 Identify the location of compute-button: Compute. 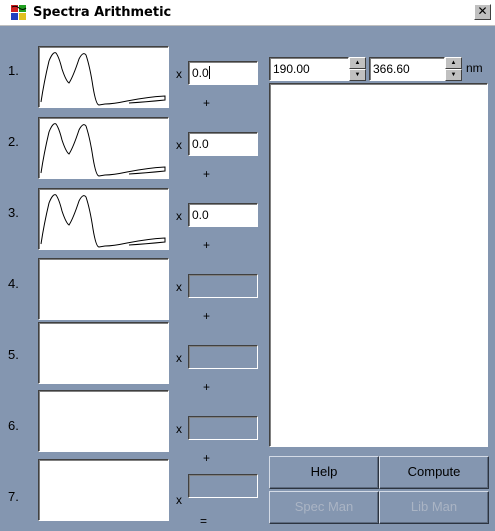
(434, 472).